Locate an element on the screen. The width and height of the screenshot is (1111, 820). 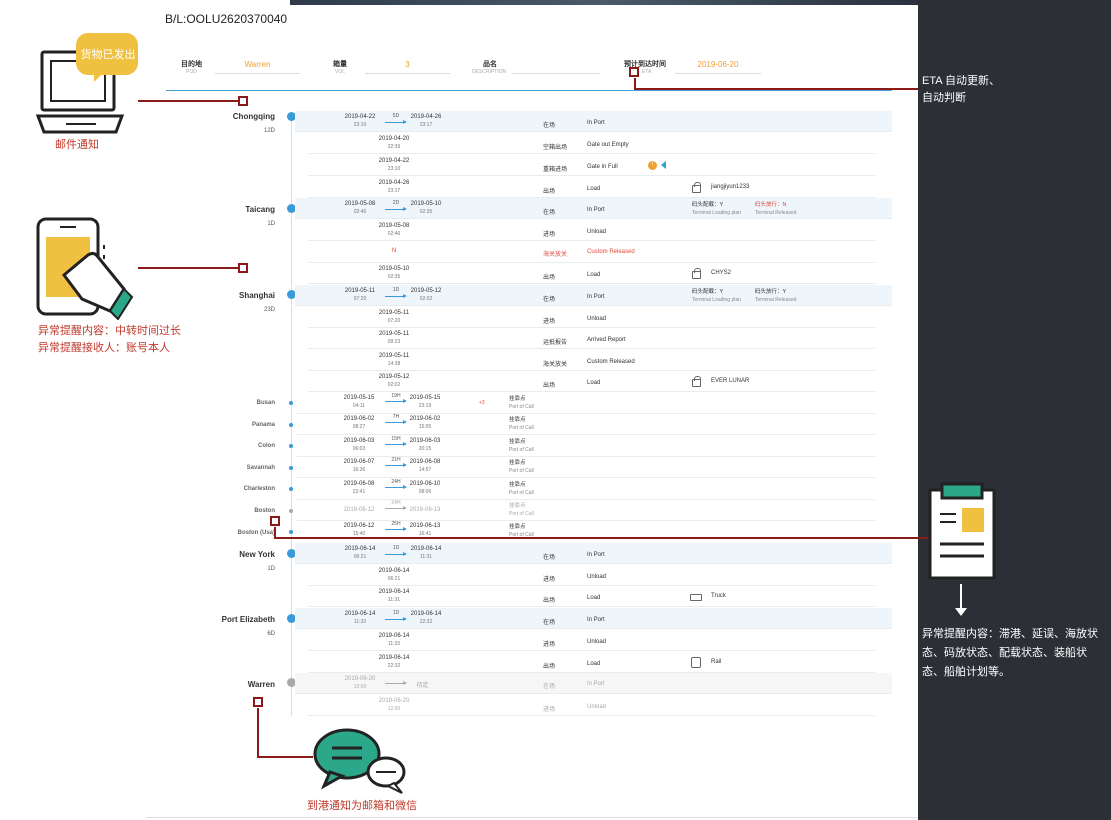
event-time: 11:33 is located at coordinates (394, 644).